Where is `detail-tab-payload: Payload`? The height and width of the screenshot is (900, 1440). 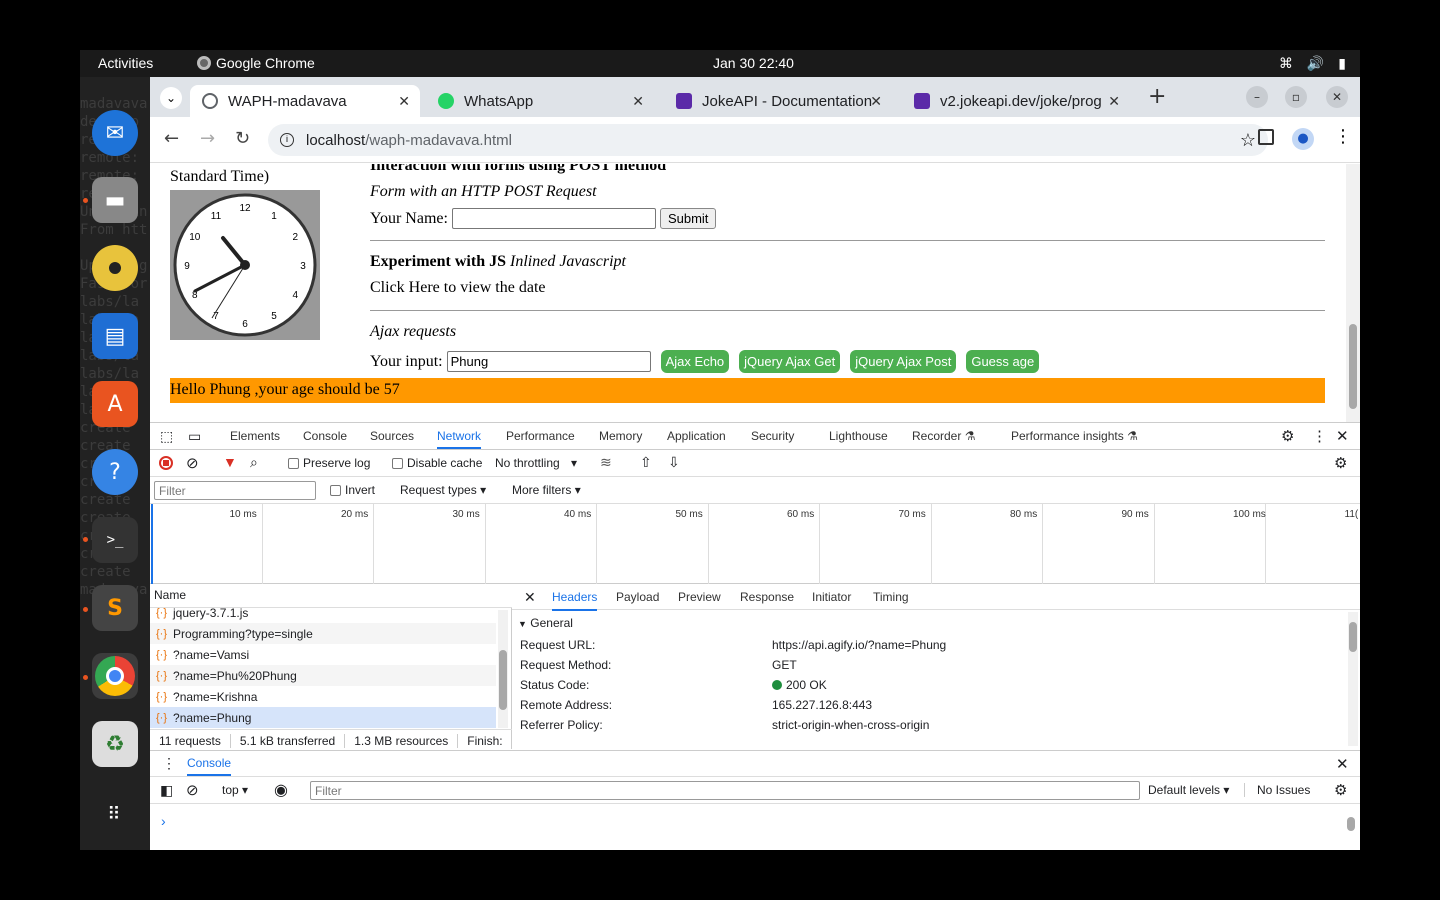
detail-tab-payload: Payload is located at coordinates (637, 597).